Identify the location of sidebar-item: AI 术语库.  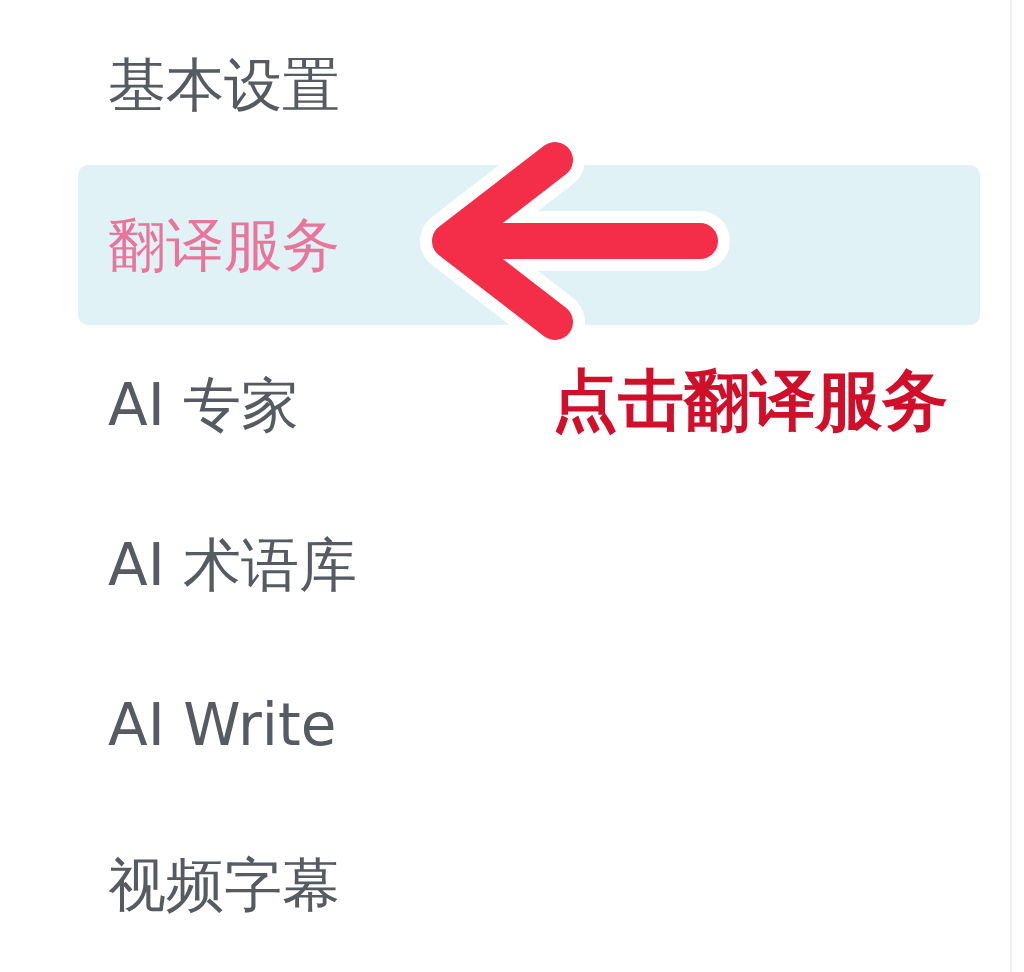
(223, 565).